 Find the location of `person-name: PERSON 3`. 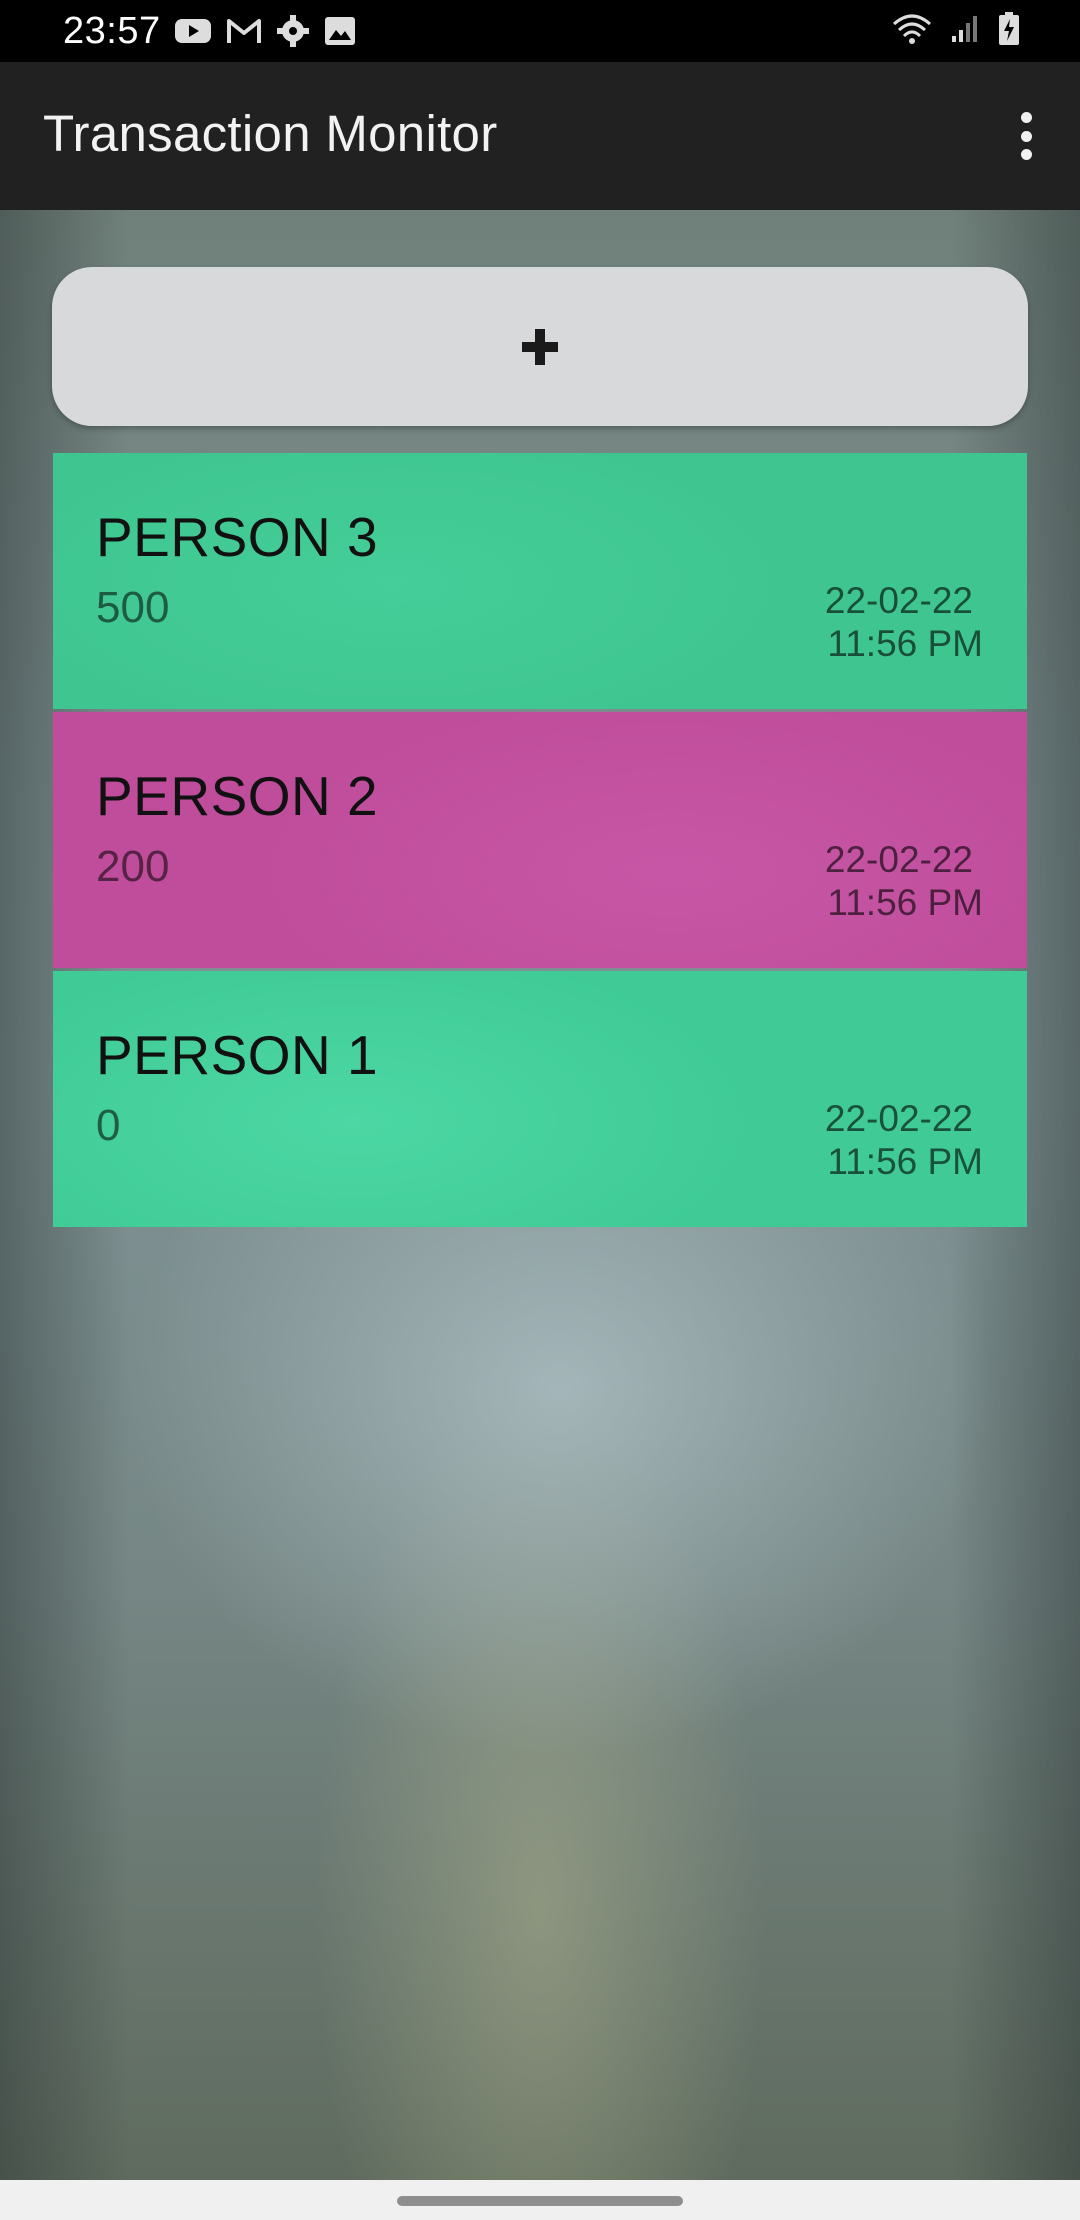

person-name: PERSON 3 is located at coordinates (237, 537).